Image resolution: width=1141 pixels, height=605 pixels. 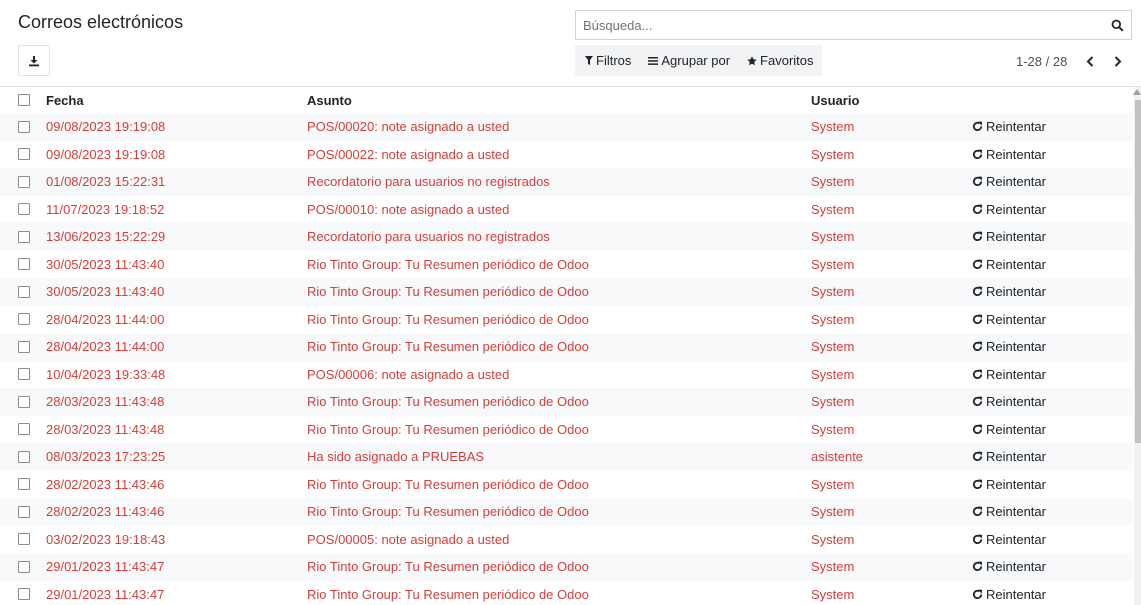 What do you see at coordinates (408, 209) in the screenshot?
I see `row-subject: POS/00010: note asignado a usted` at bounding box center [408, 209].